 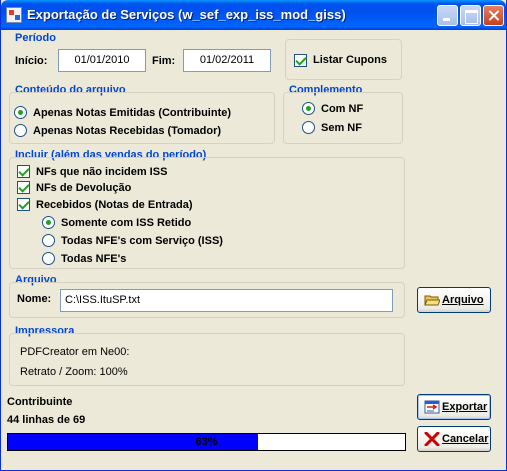 I want to click on close-icon, so click(x=493, y=15).